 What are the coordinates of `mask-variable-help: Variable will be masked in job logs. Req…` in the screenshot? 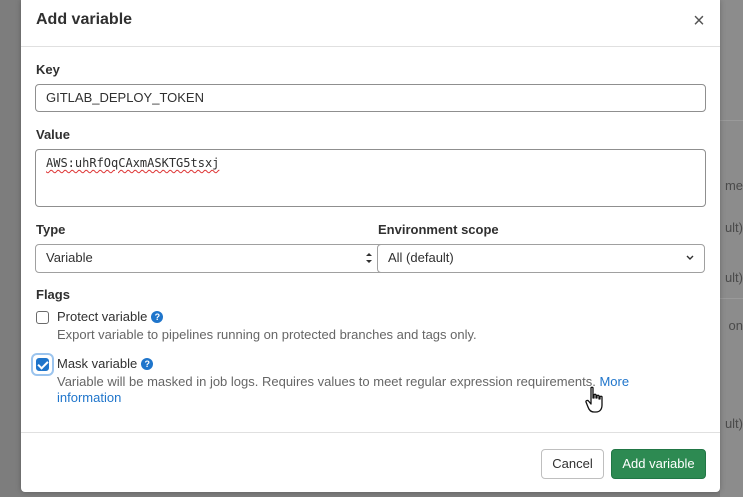 It's located at (357, 390).